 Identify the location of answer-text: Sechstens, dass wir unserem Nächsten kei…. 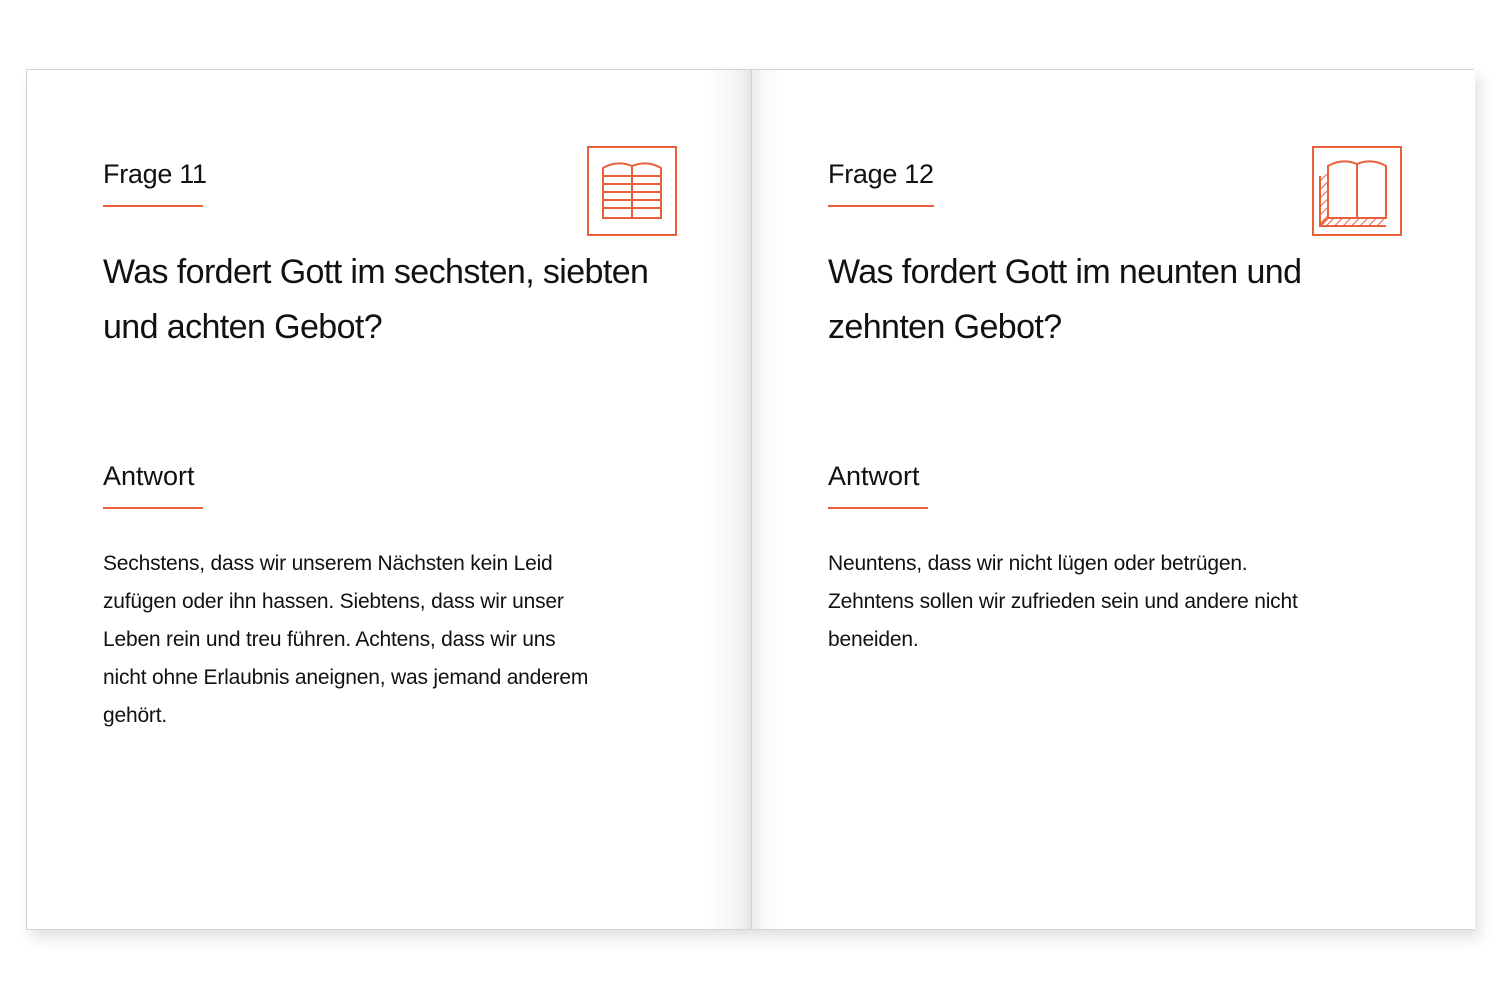
(346, 639).